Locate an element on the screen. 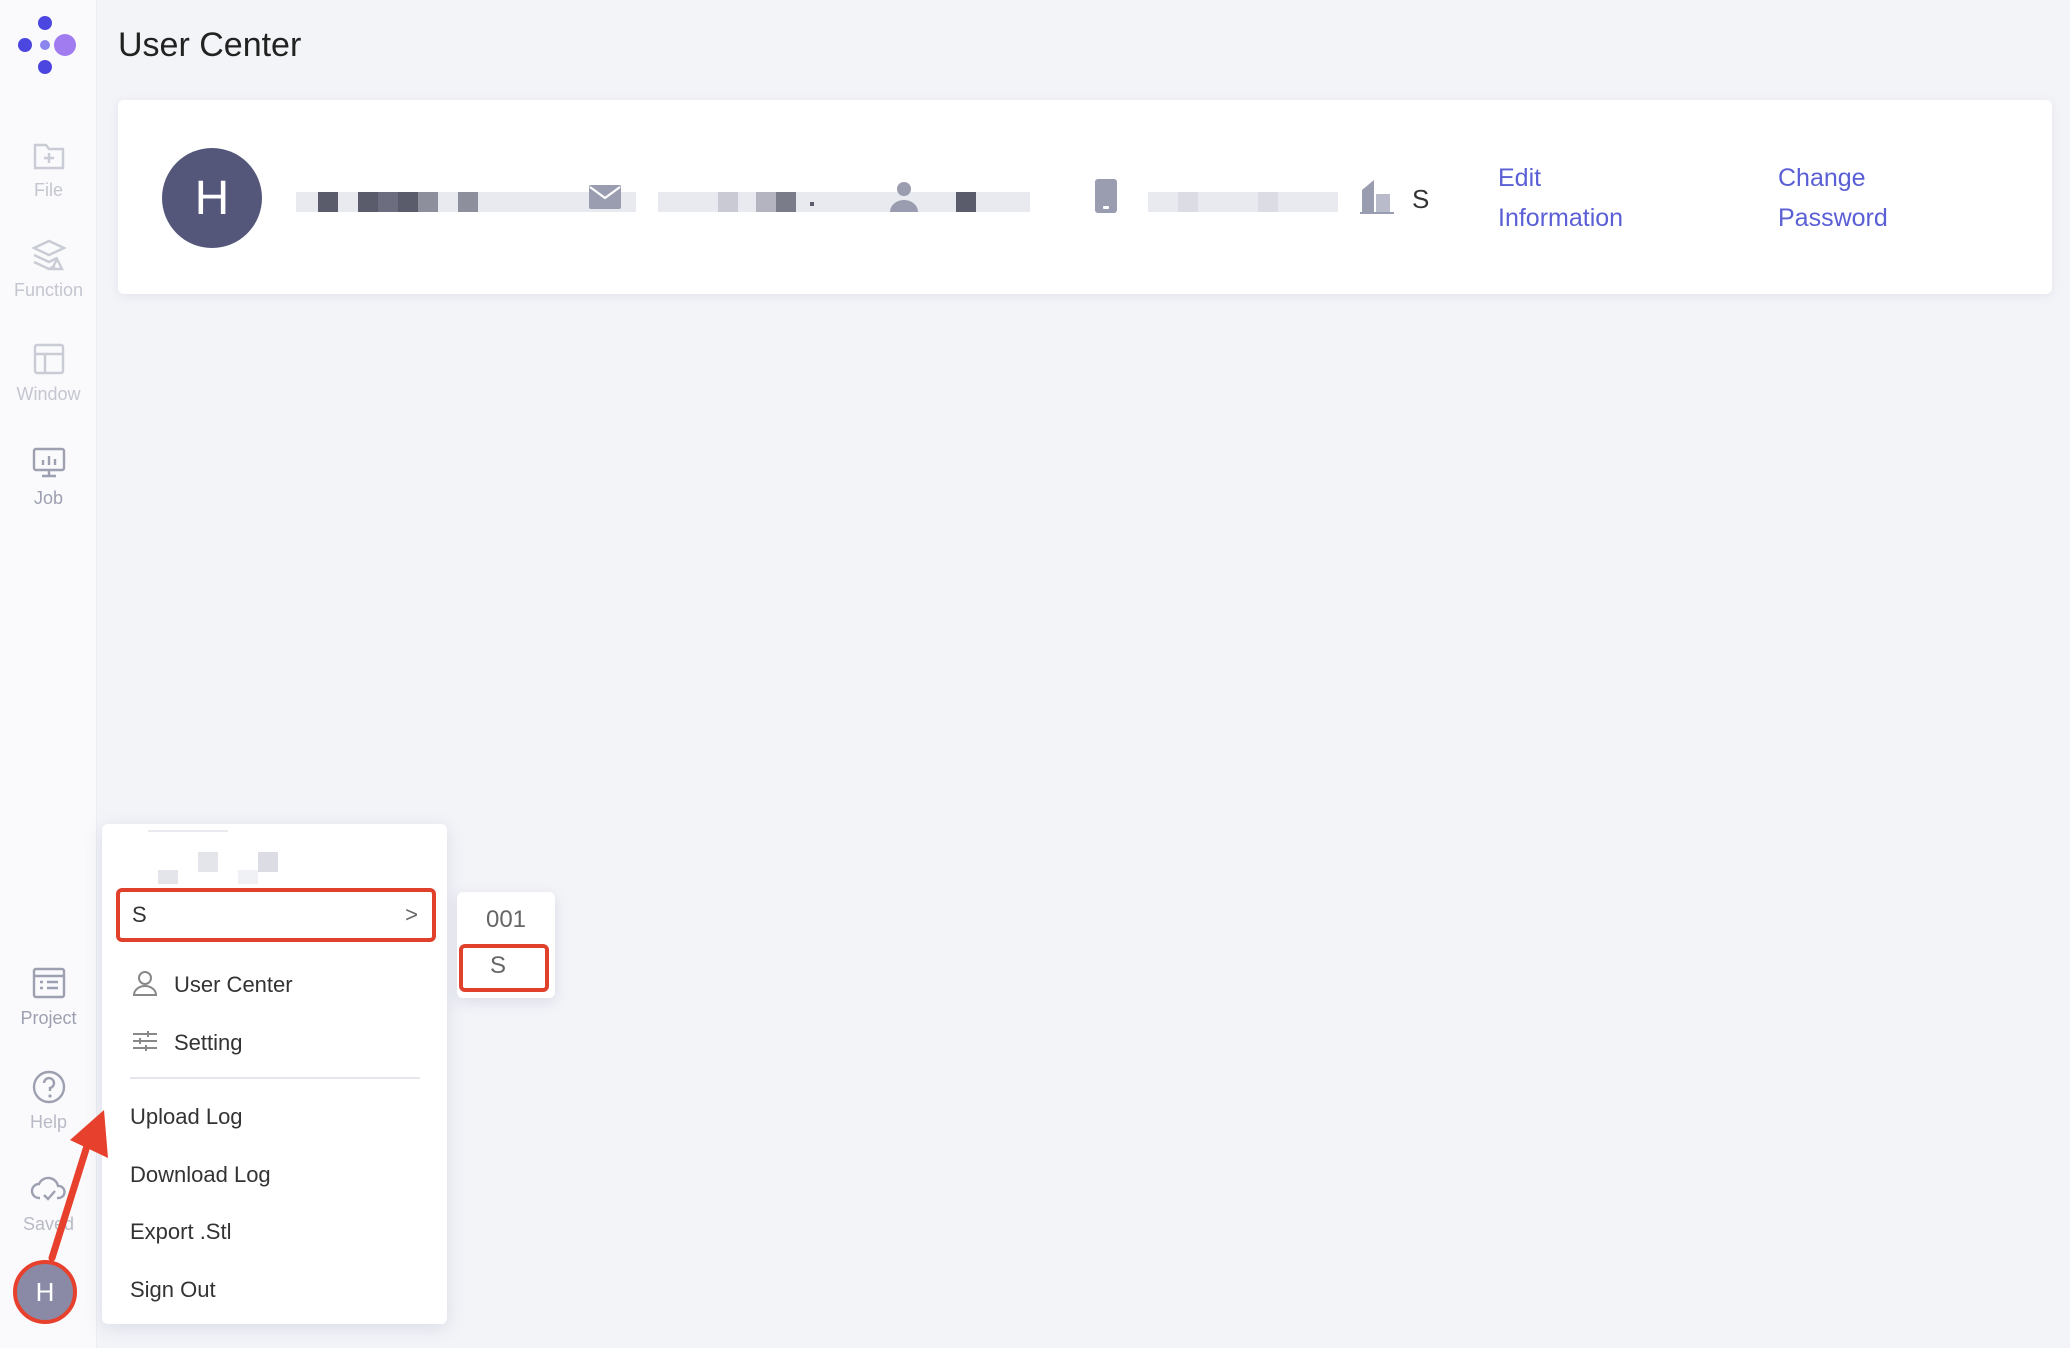  sidebar-item-label: Function is located at coordinates (48, 290).